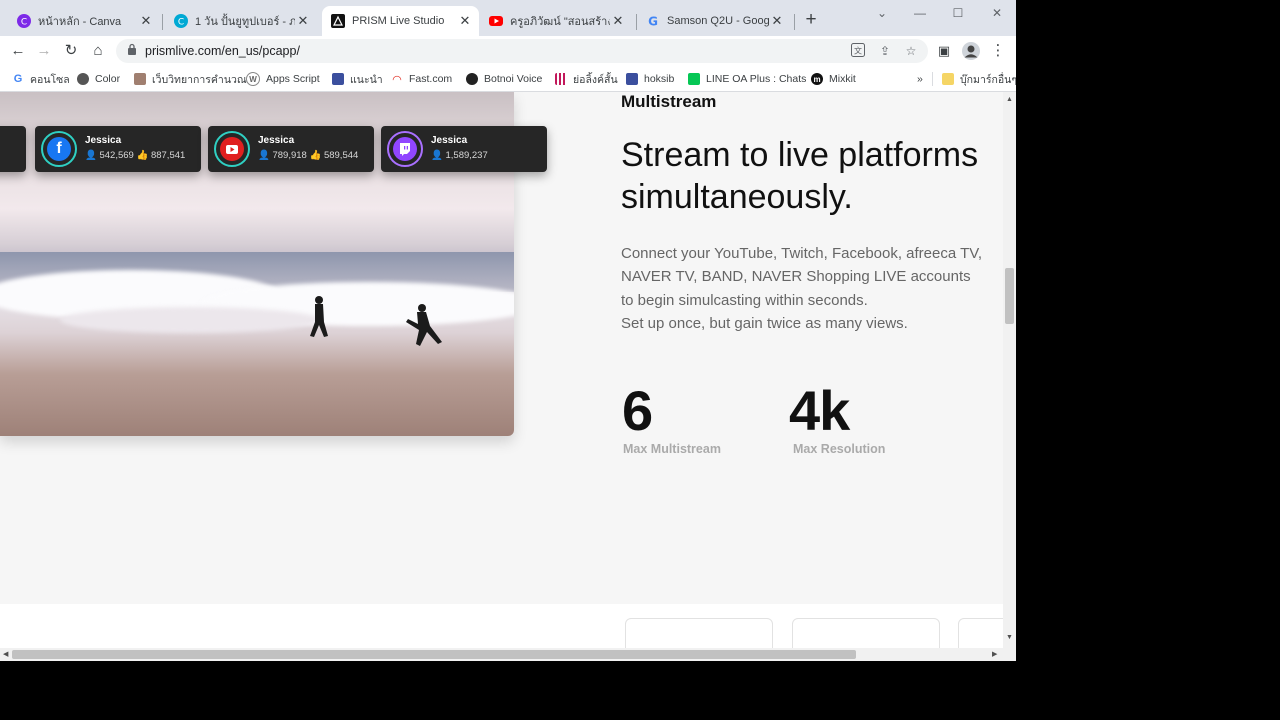  I want to click on avatar-ring: f, so click(59, 149).